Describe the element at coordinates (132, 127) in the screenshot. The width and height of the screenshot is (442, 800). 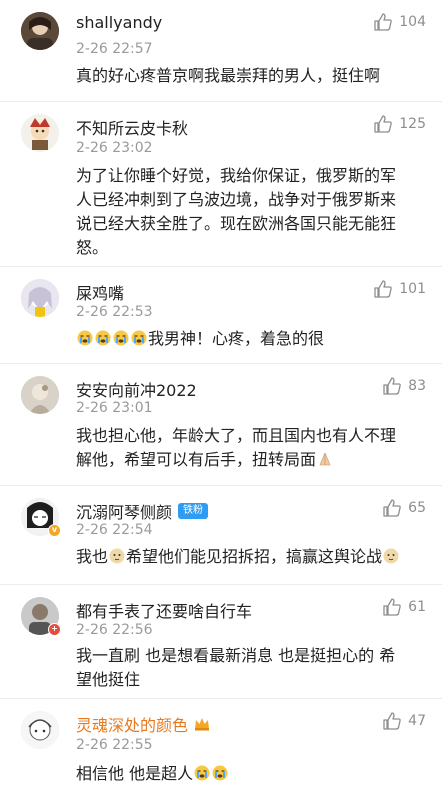
I see `username: 不知所云皮卡秋` at that location.